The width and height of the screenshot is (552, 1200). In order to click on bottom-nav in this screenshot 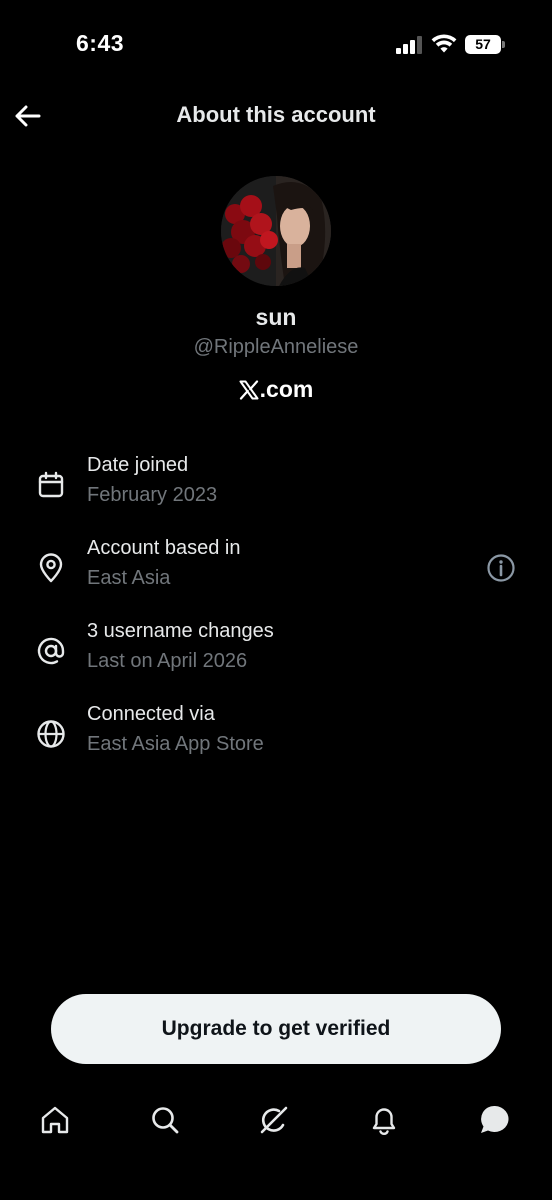, I will do `click(276, 1120)`.